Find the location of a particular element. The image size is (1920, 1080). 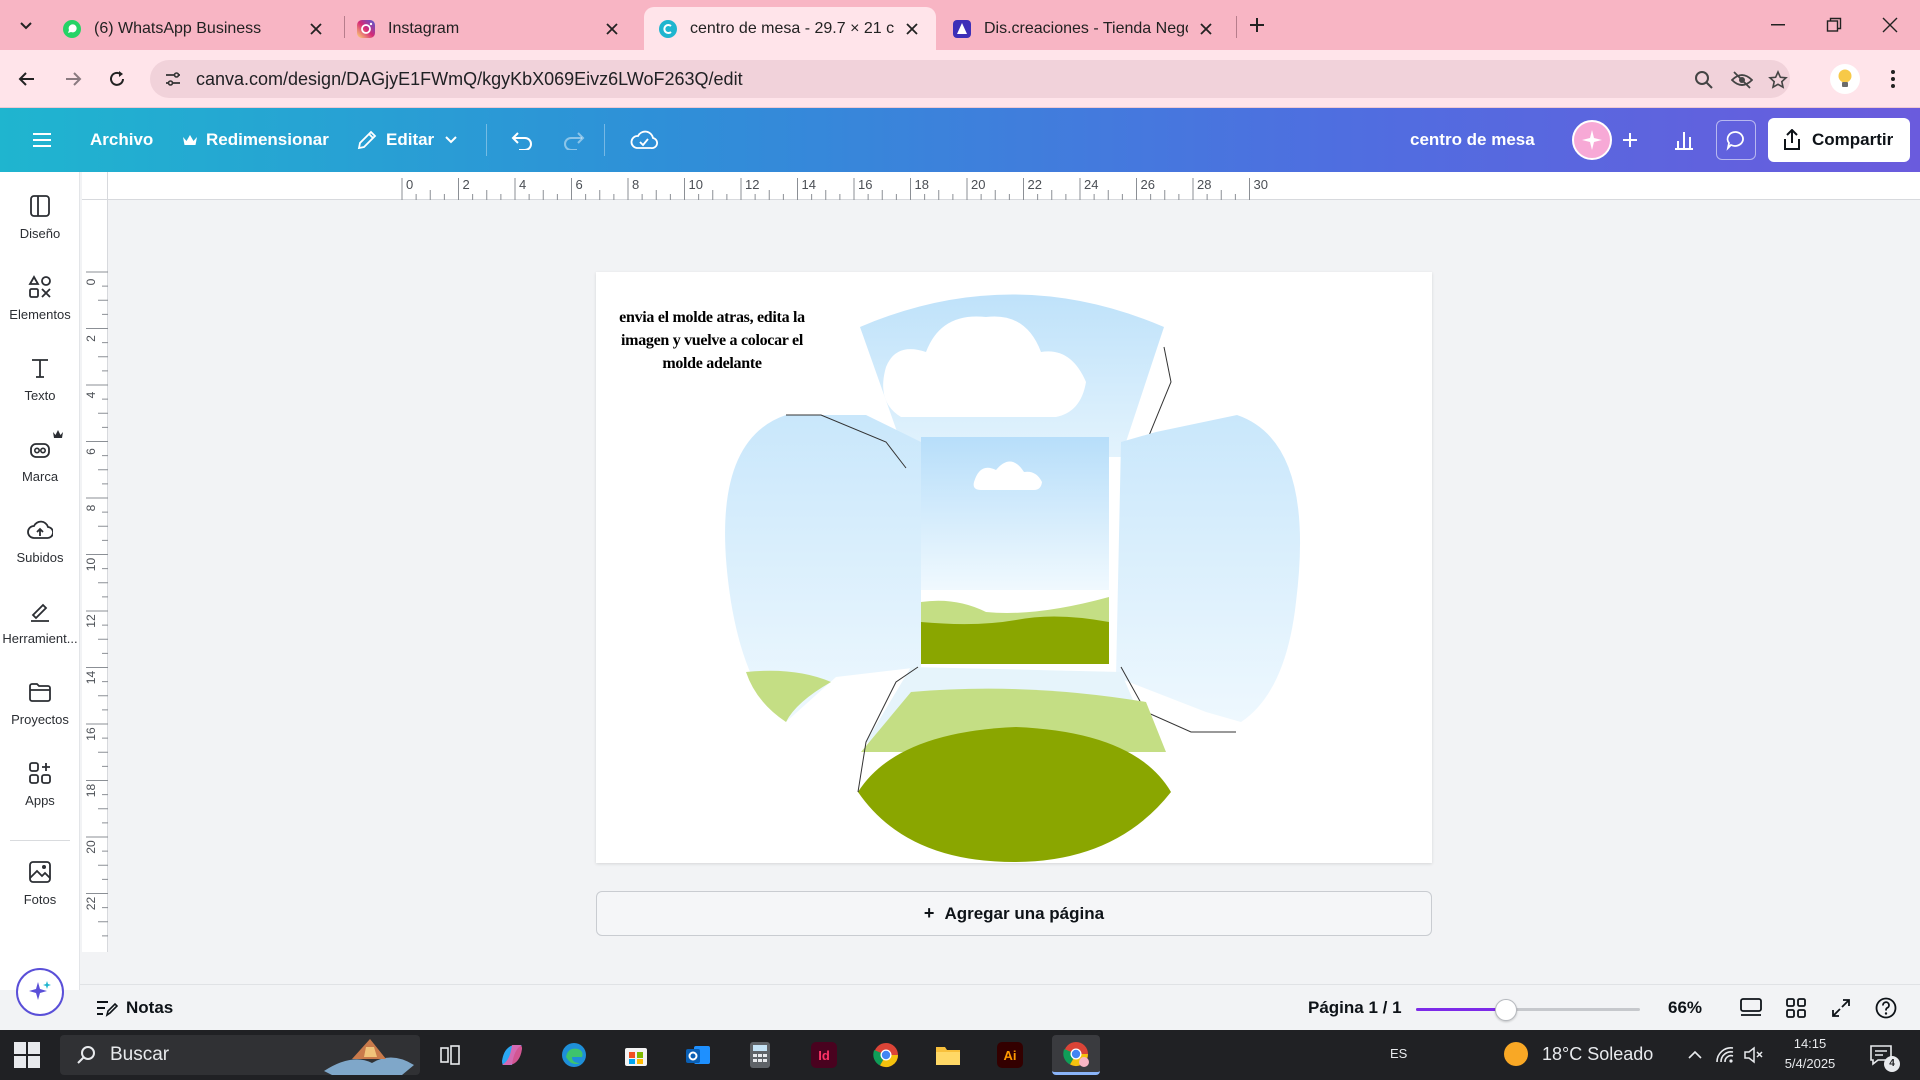

reload-button is located at coordinates (117, 79).